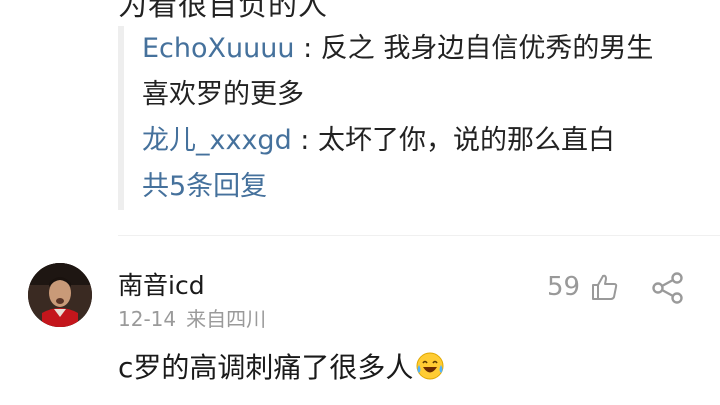  What do you see at coordinates (218, 48) in the screenshot?
I see `reply-author: EchoXuuuu` at bounding box center [218, 48].